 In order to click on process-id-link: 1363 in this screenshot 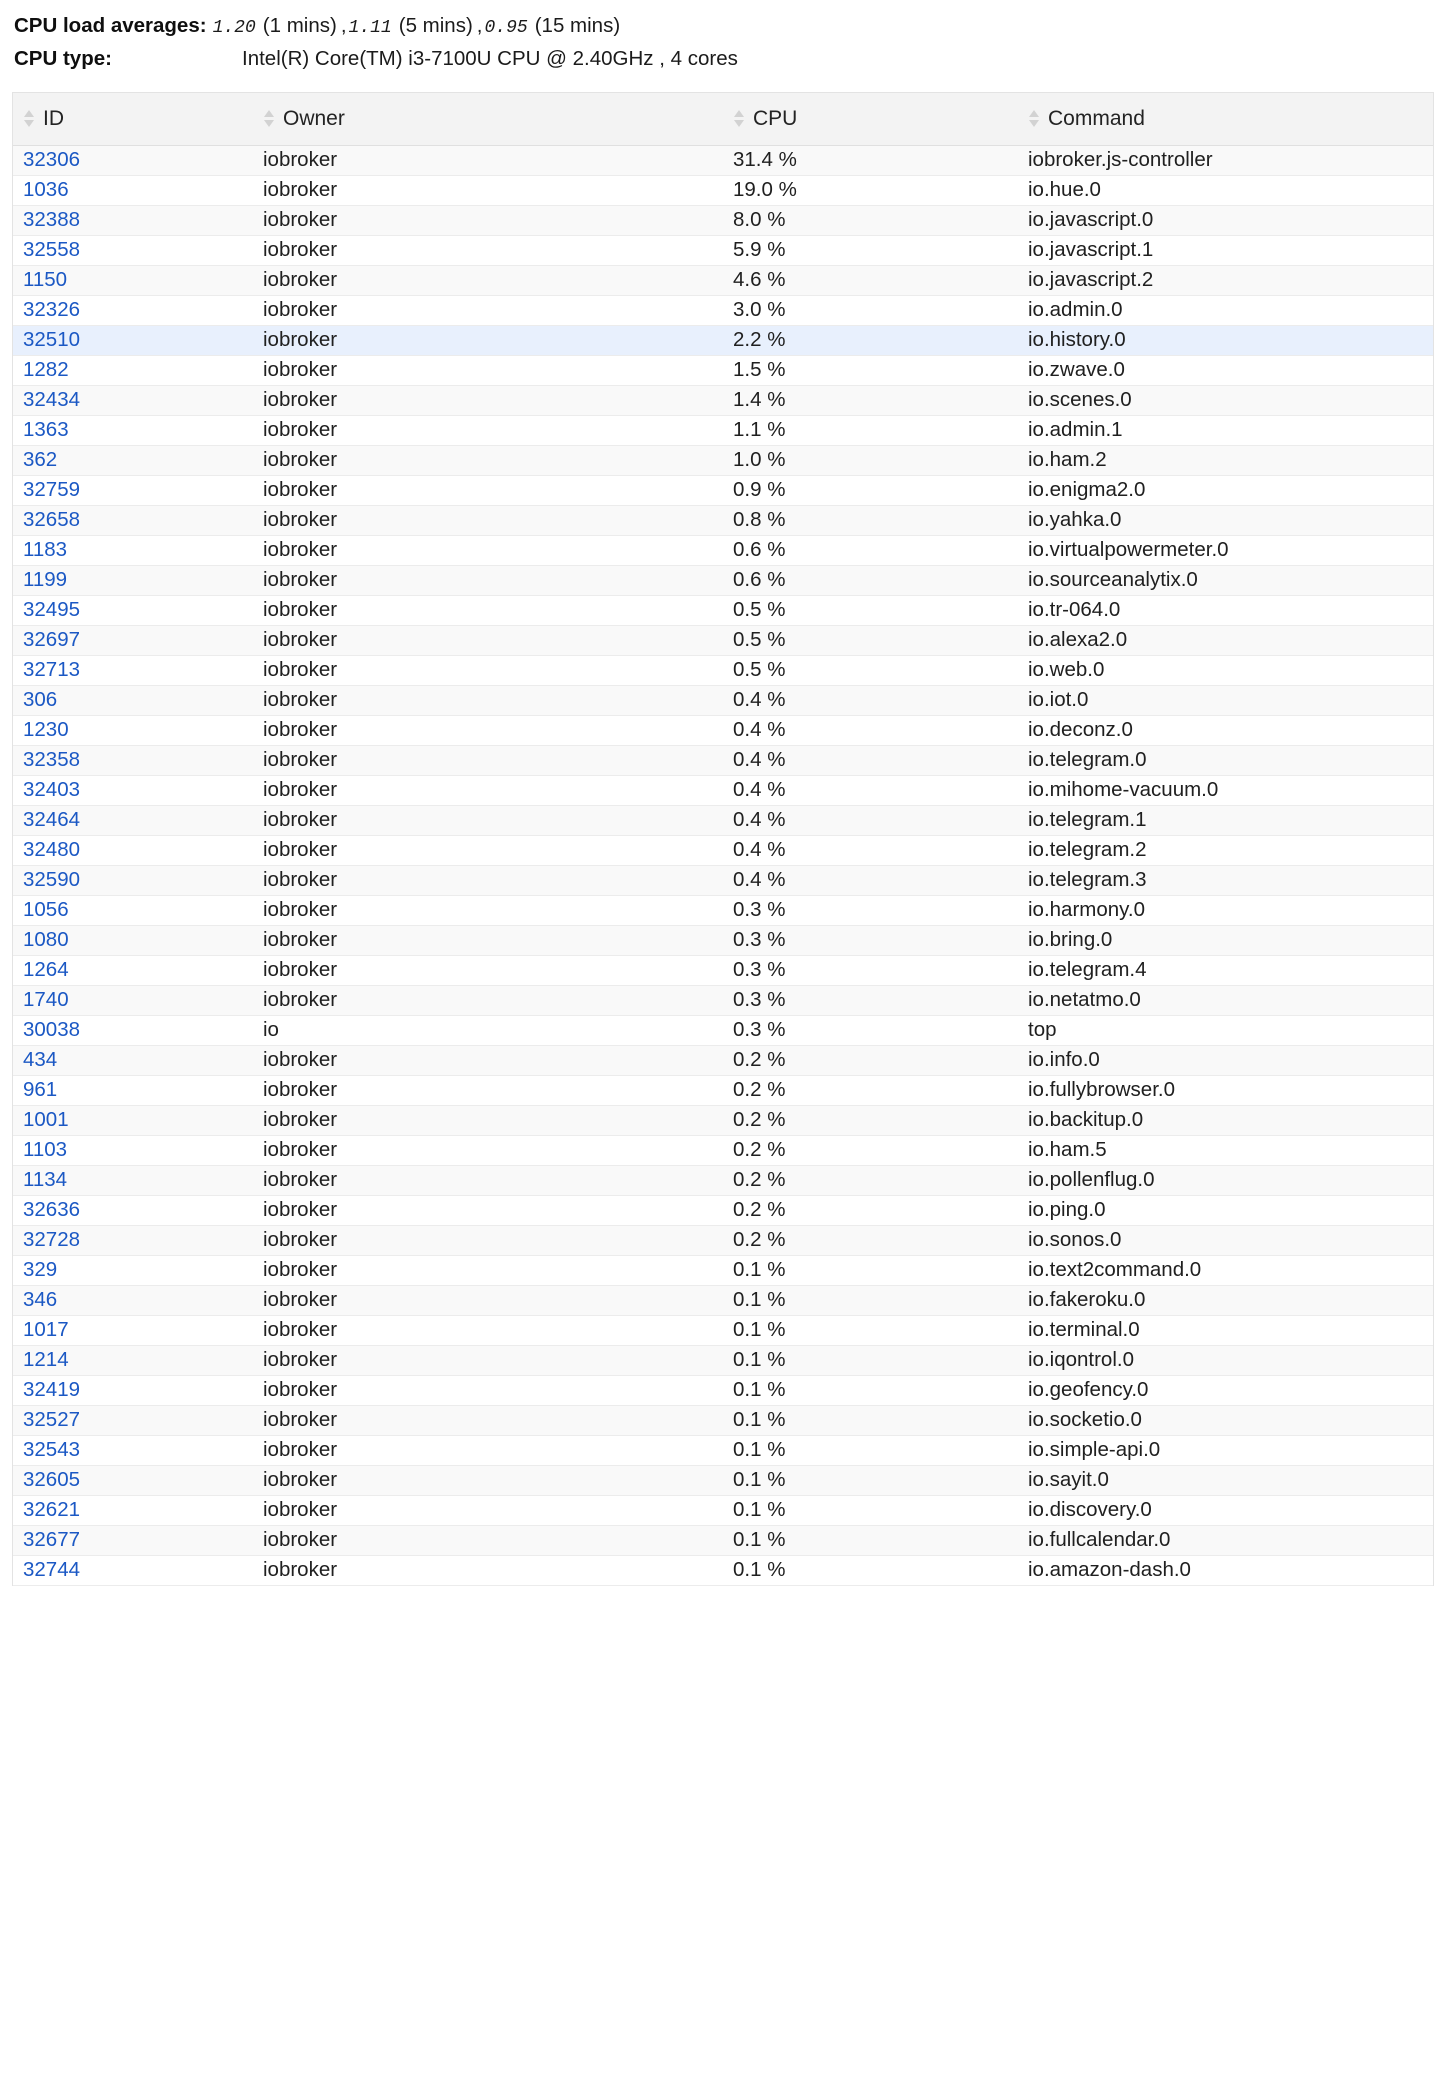, I will do `click(133, 430)`.